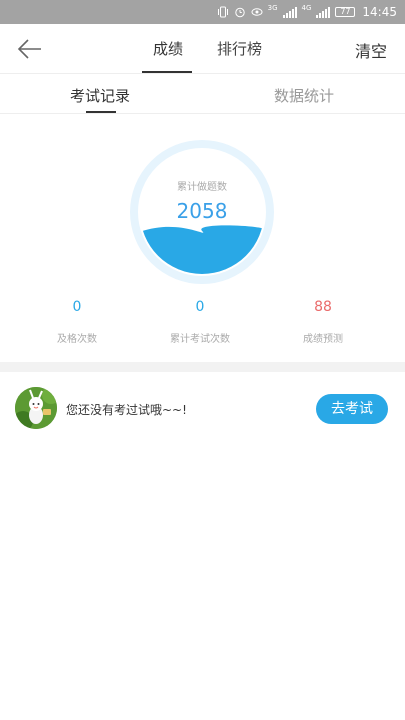 This screenshot has width=405, height=720. What do you see at coordinates (200, 307) in the screenshot?
I see `exam-count-value: 0` at bounding box center [200, 307].